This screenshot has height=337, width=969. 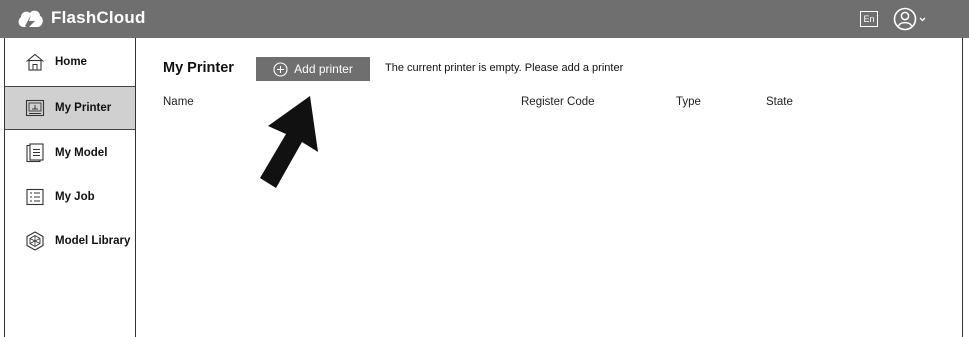 What do you see at coordinates (35, 108) in the screenshot?
I see `printer-icon` at bounding box center [35, 108].